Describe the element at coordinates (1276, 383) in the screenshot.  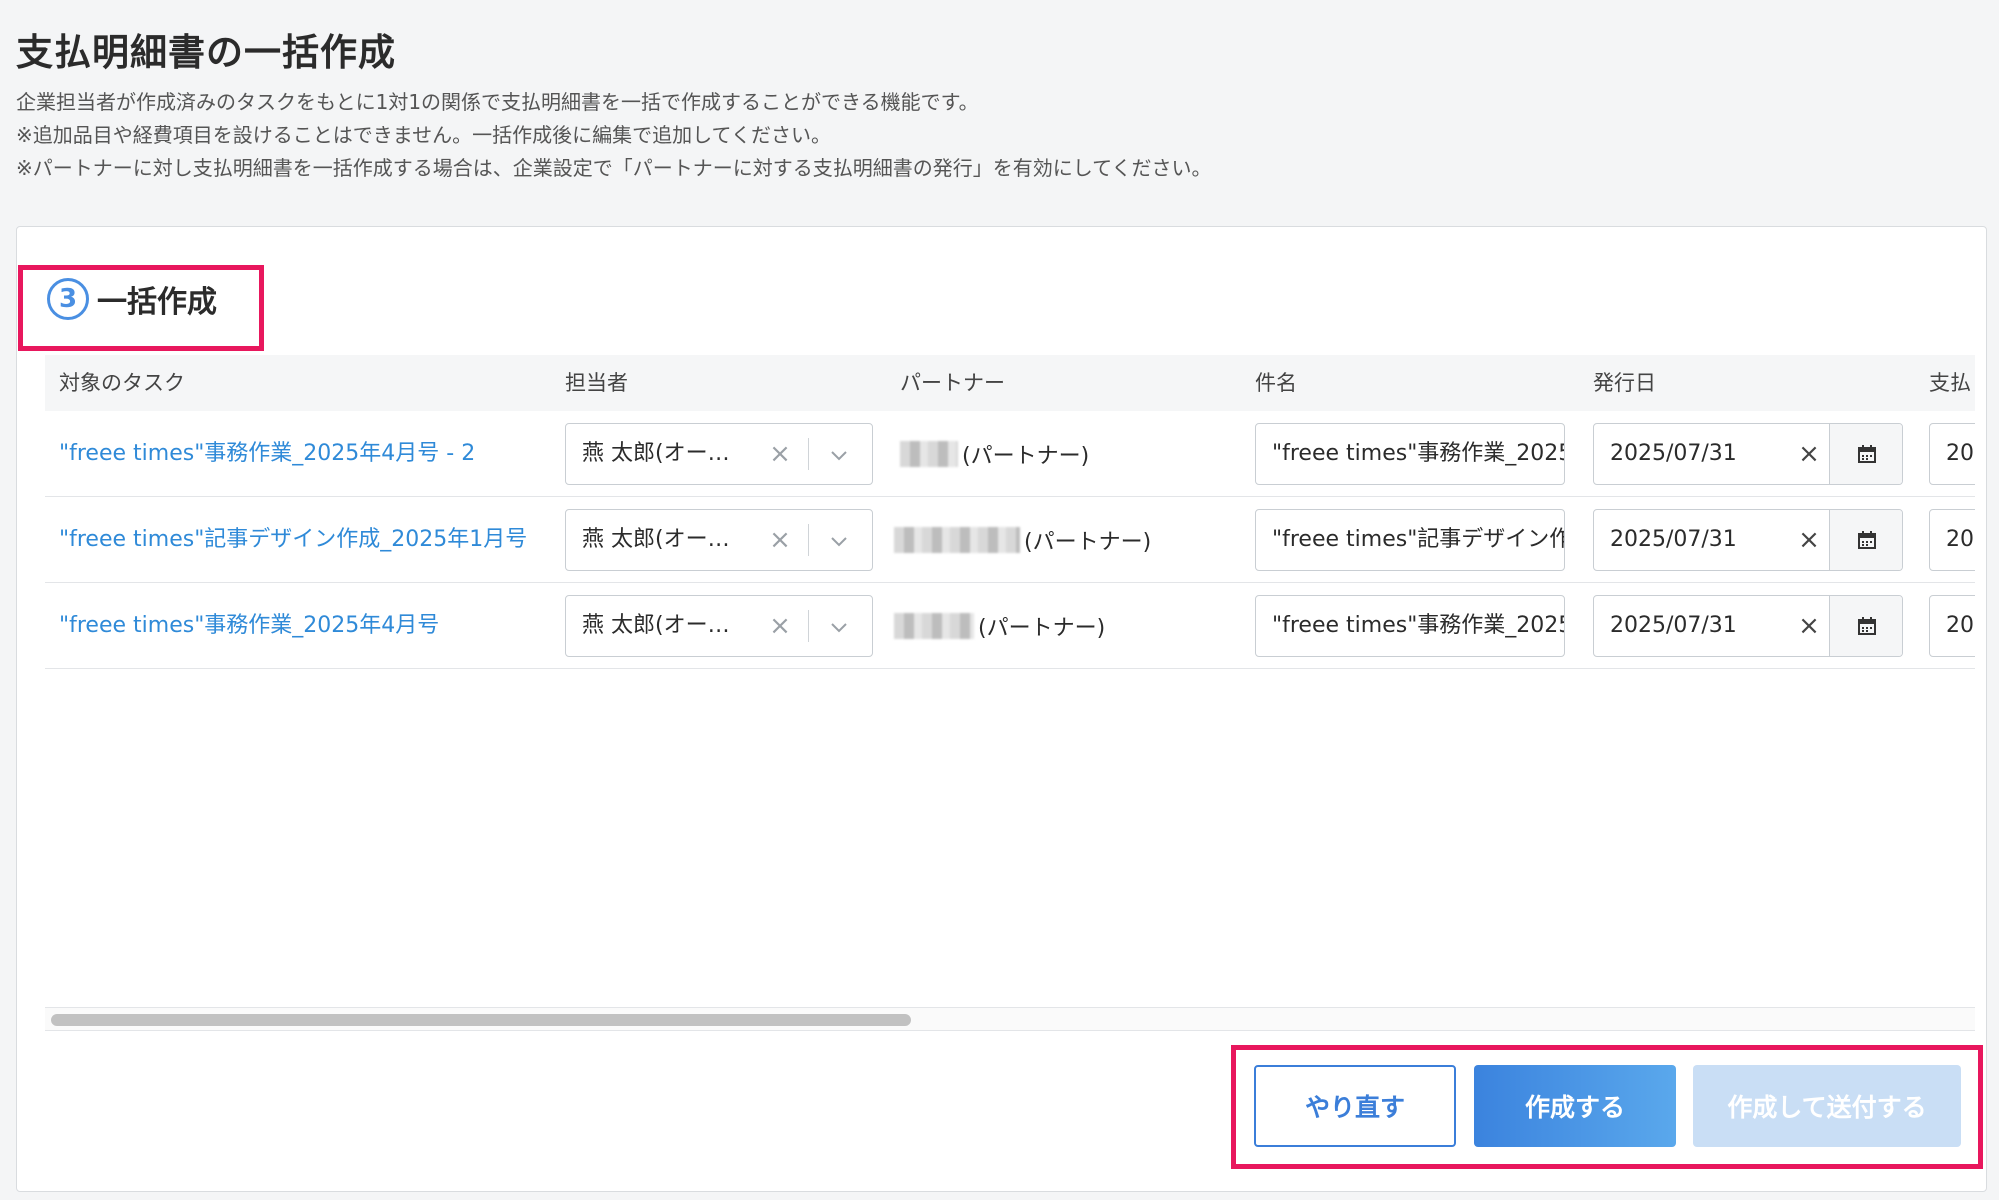
I see `header-subject: 件名` at that location.